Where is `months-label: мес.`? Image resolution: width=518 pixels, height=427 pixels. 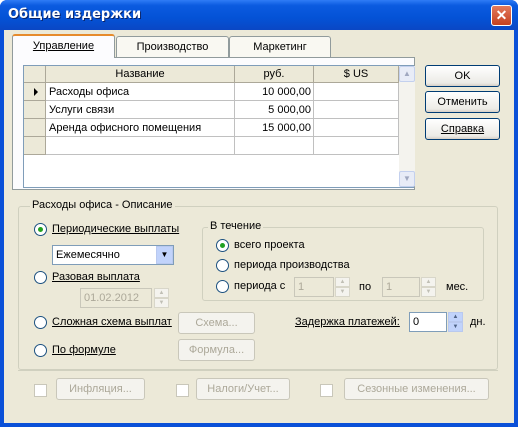
months-label: мес. is located at coordinates (457, 287).